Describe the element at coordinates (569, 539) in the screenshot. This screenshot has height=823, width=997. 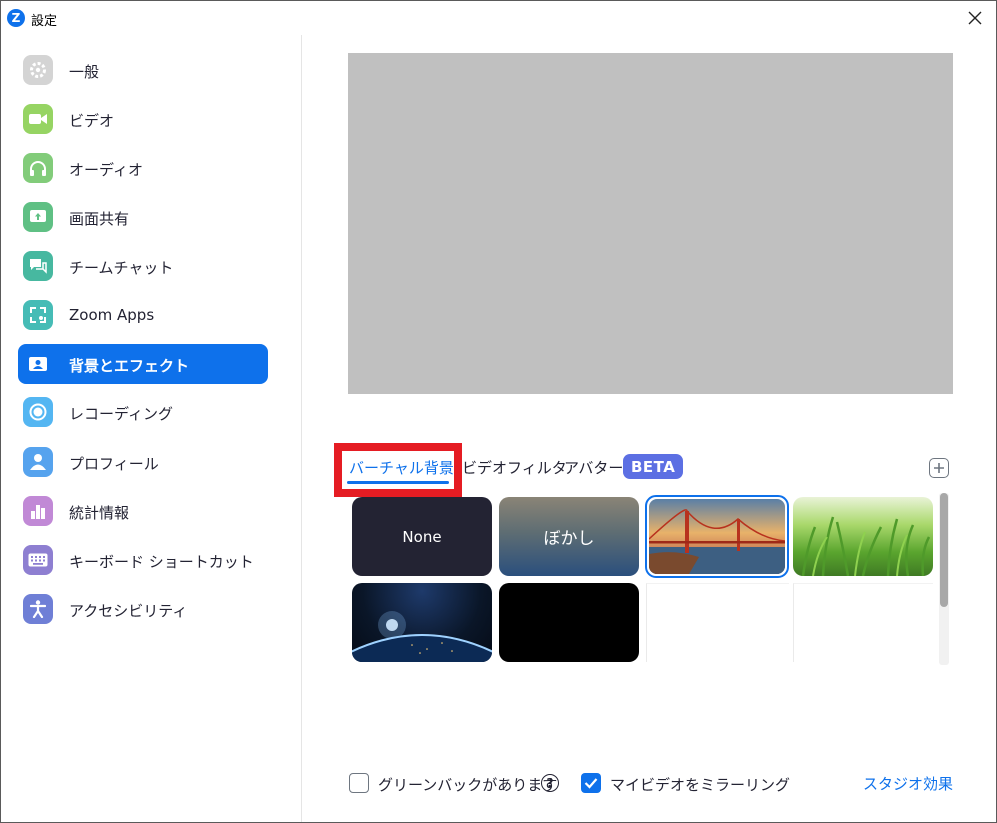
I see `background-blur-label: ぼかし` at that location.